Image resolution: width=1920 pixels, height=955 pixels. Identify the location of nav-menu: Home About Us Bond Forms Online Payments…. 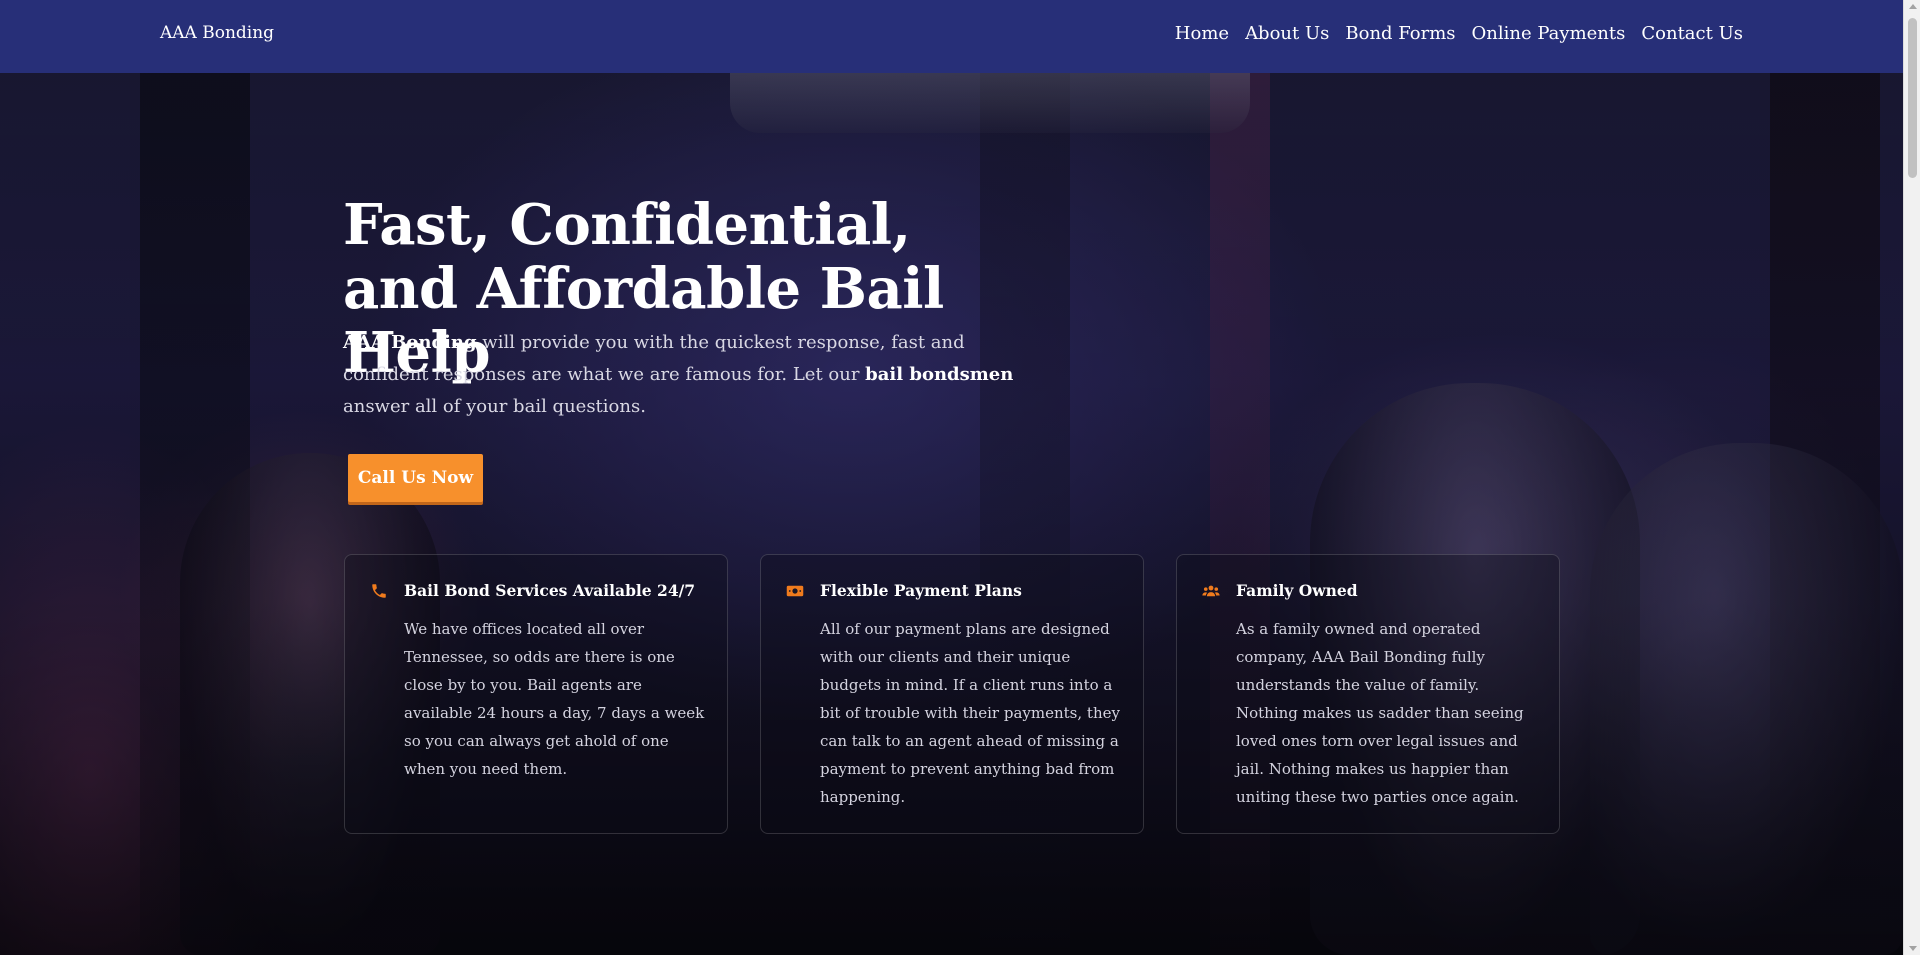
(1451, 33).